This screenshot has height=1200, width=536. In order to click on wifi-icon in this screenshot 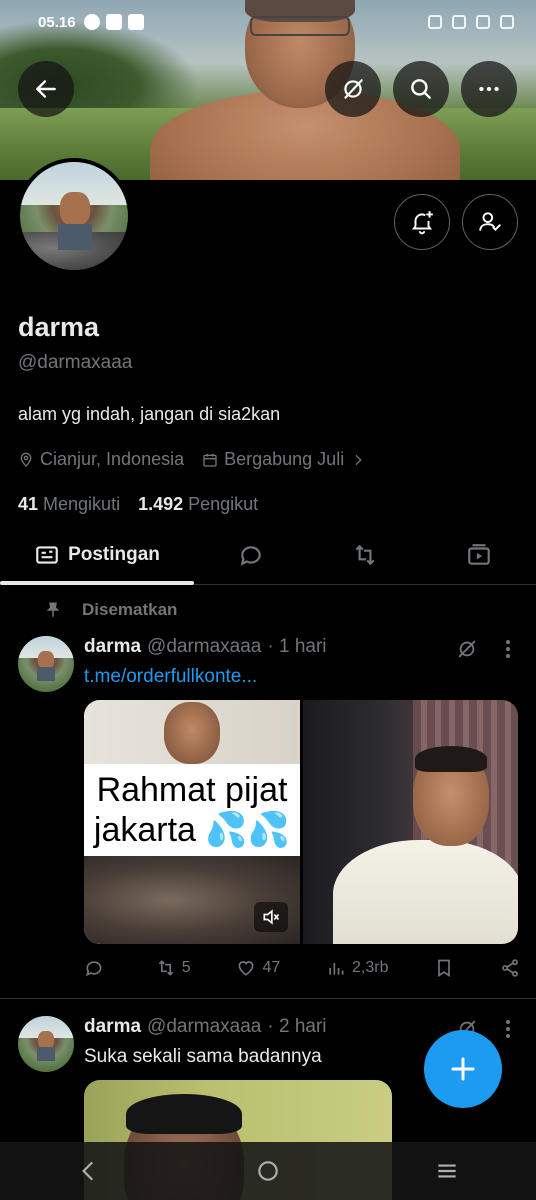, I will do `click(459, 22)`.